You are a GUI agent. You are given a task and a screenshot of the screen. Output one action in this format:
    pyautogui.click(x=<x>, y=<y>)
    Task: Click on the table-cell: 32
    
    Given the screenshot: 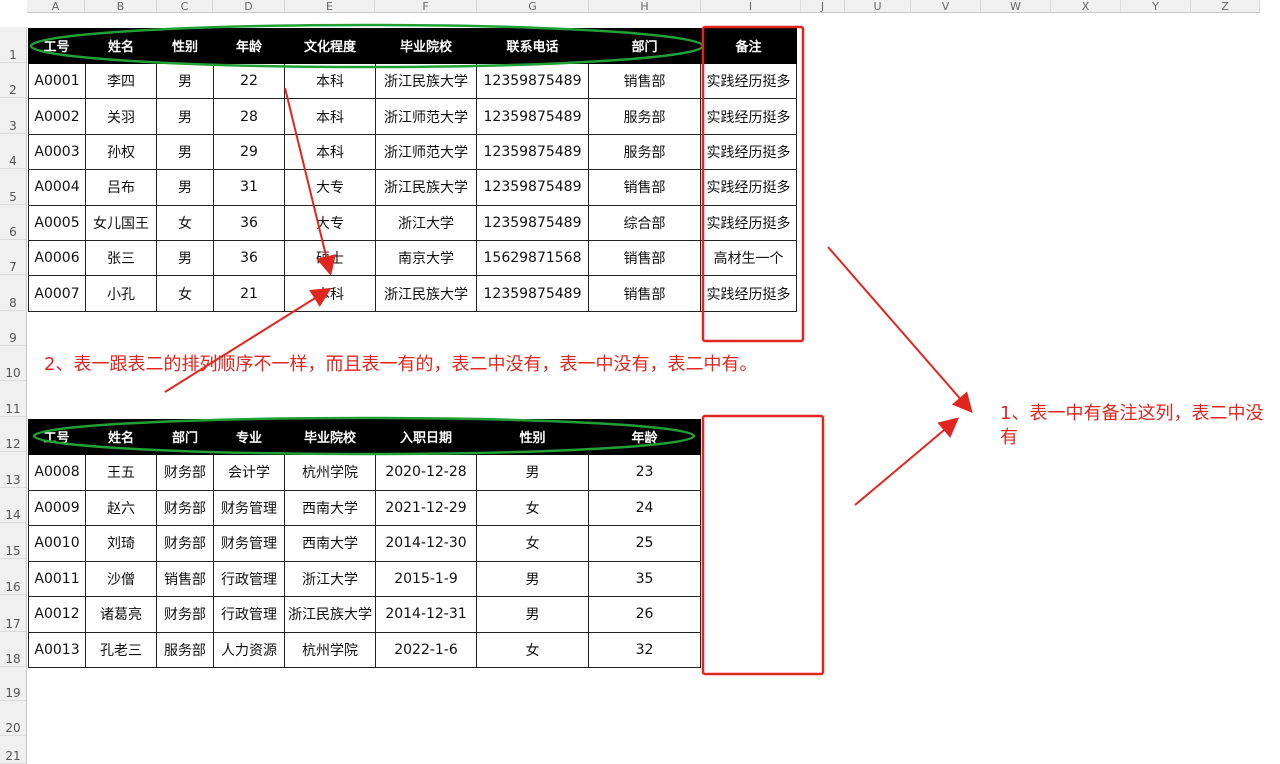 What is the action you would take?
    pyautogui.click(x=645, y=650)
    